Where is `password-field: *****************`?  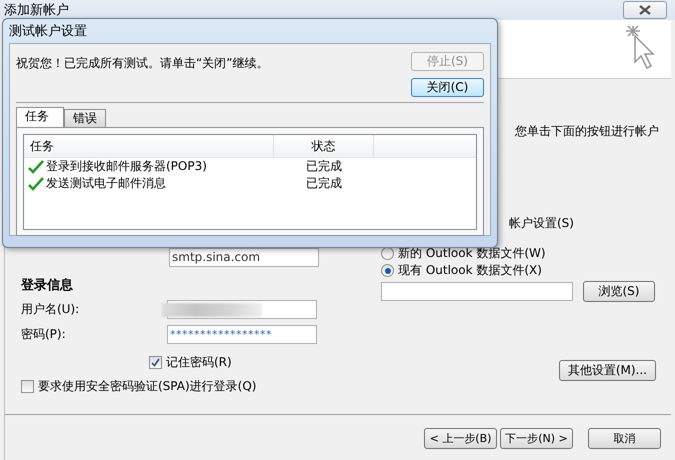 password-field: ***************** is located at coordinates (242, 334).